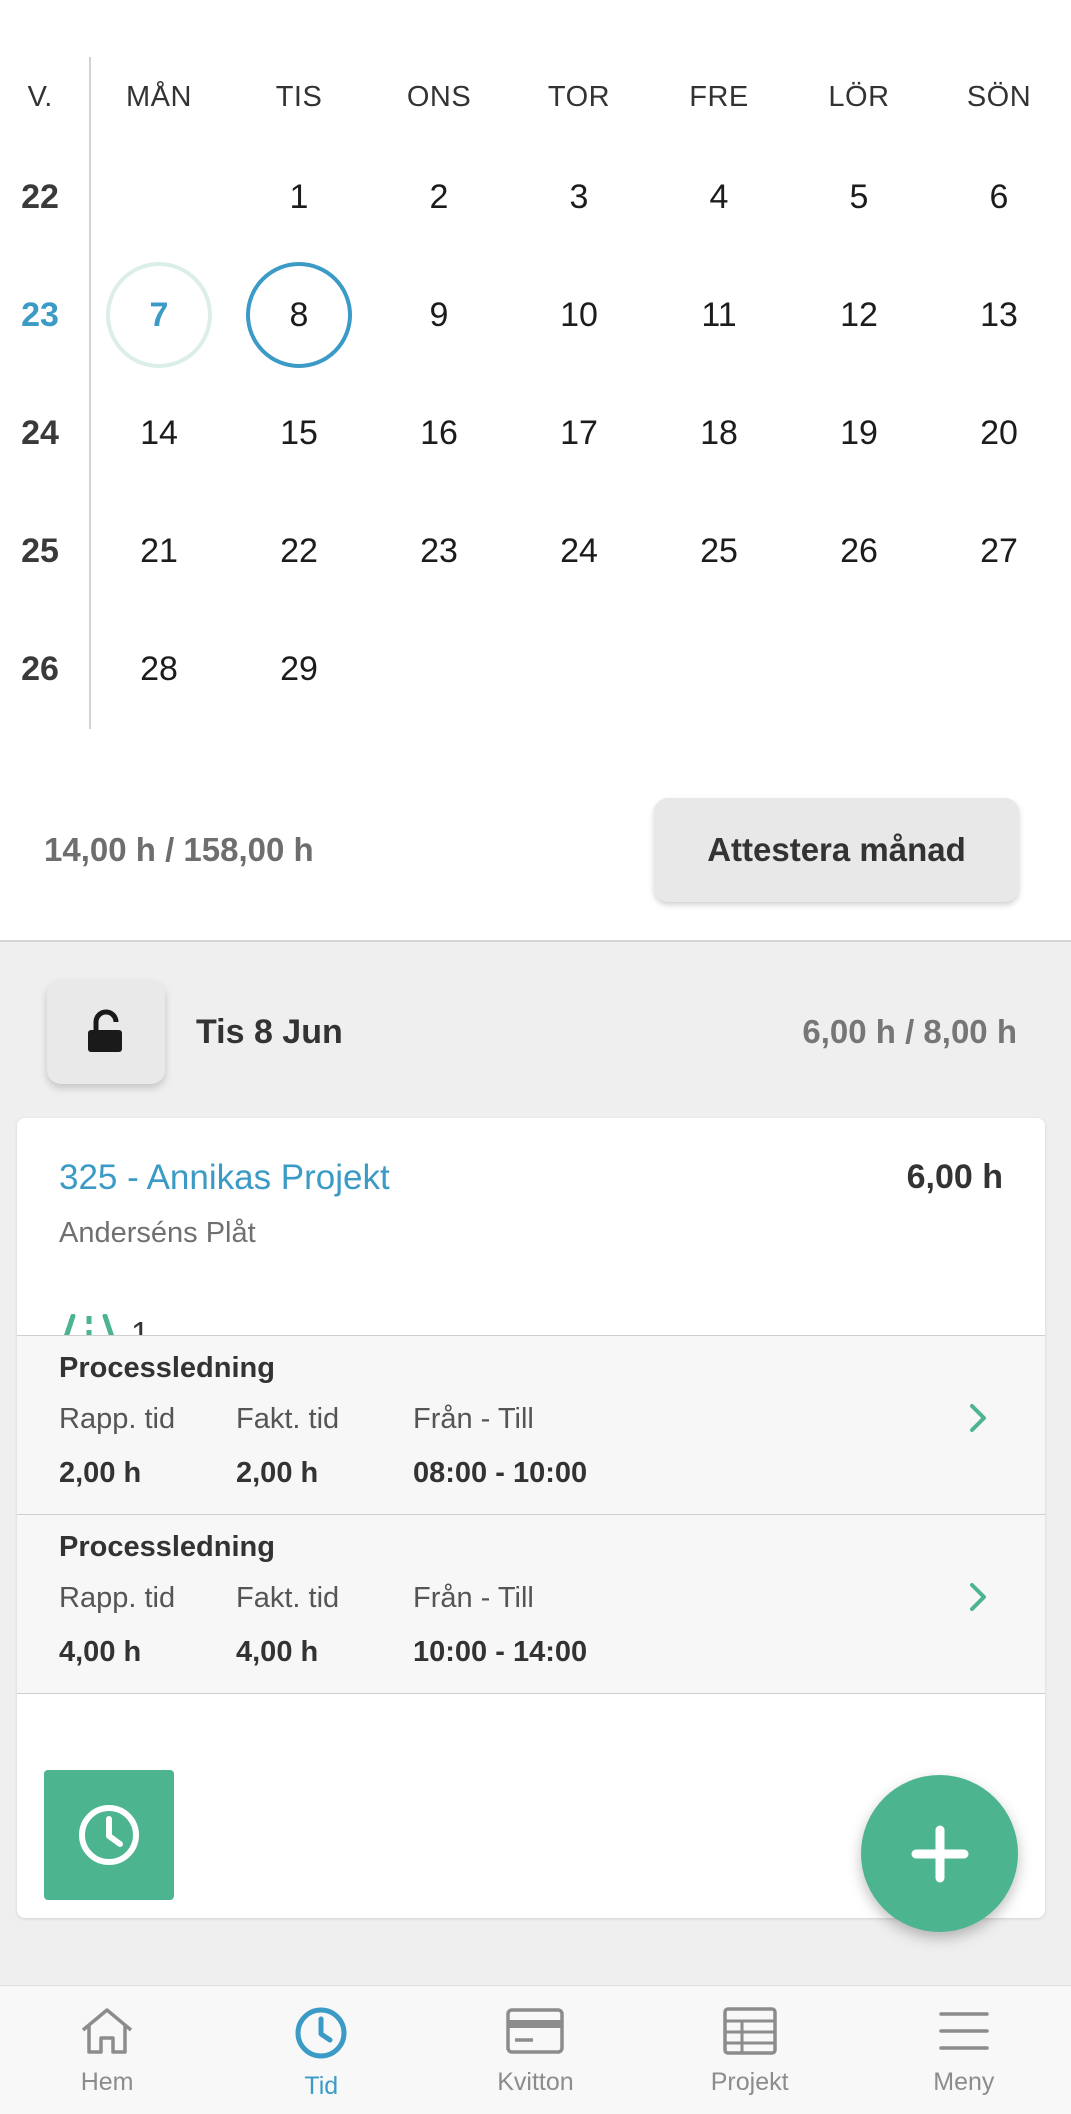  Describe the element at coordinates (40, 432) in the screenshot. I see `week-number: 24` at that location.